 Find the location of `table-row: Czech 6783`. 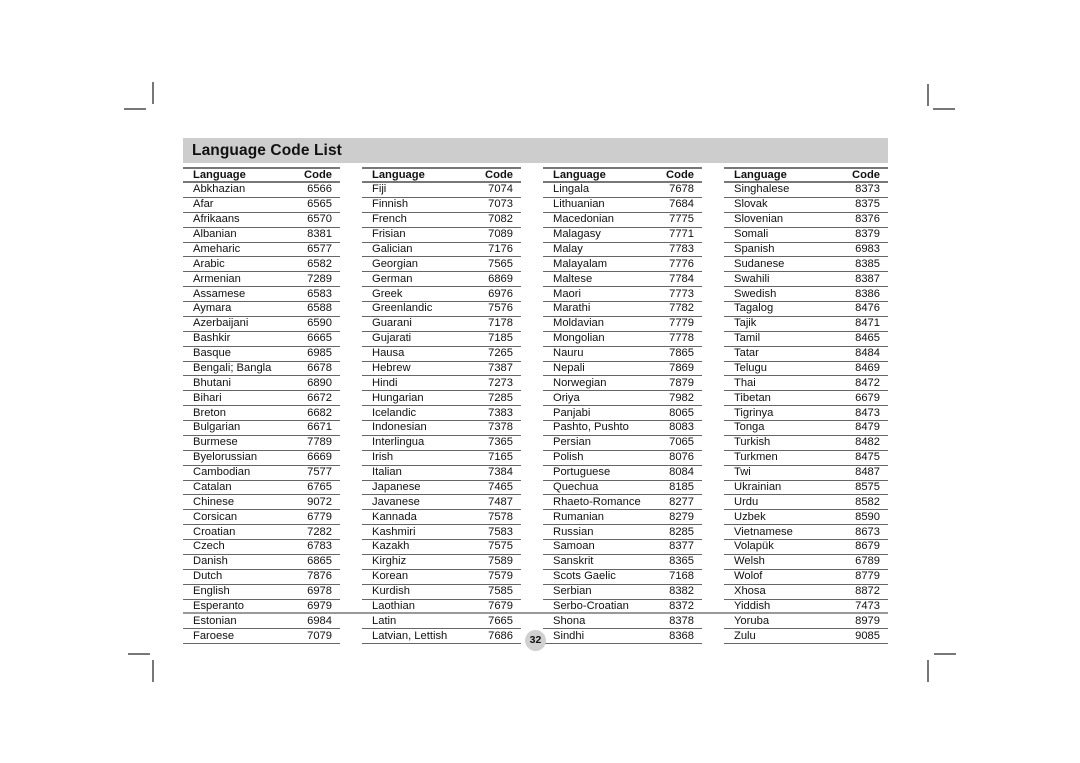

table-row: Czech 6783 is located at coordinates (261, 547).